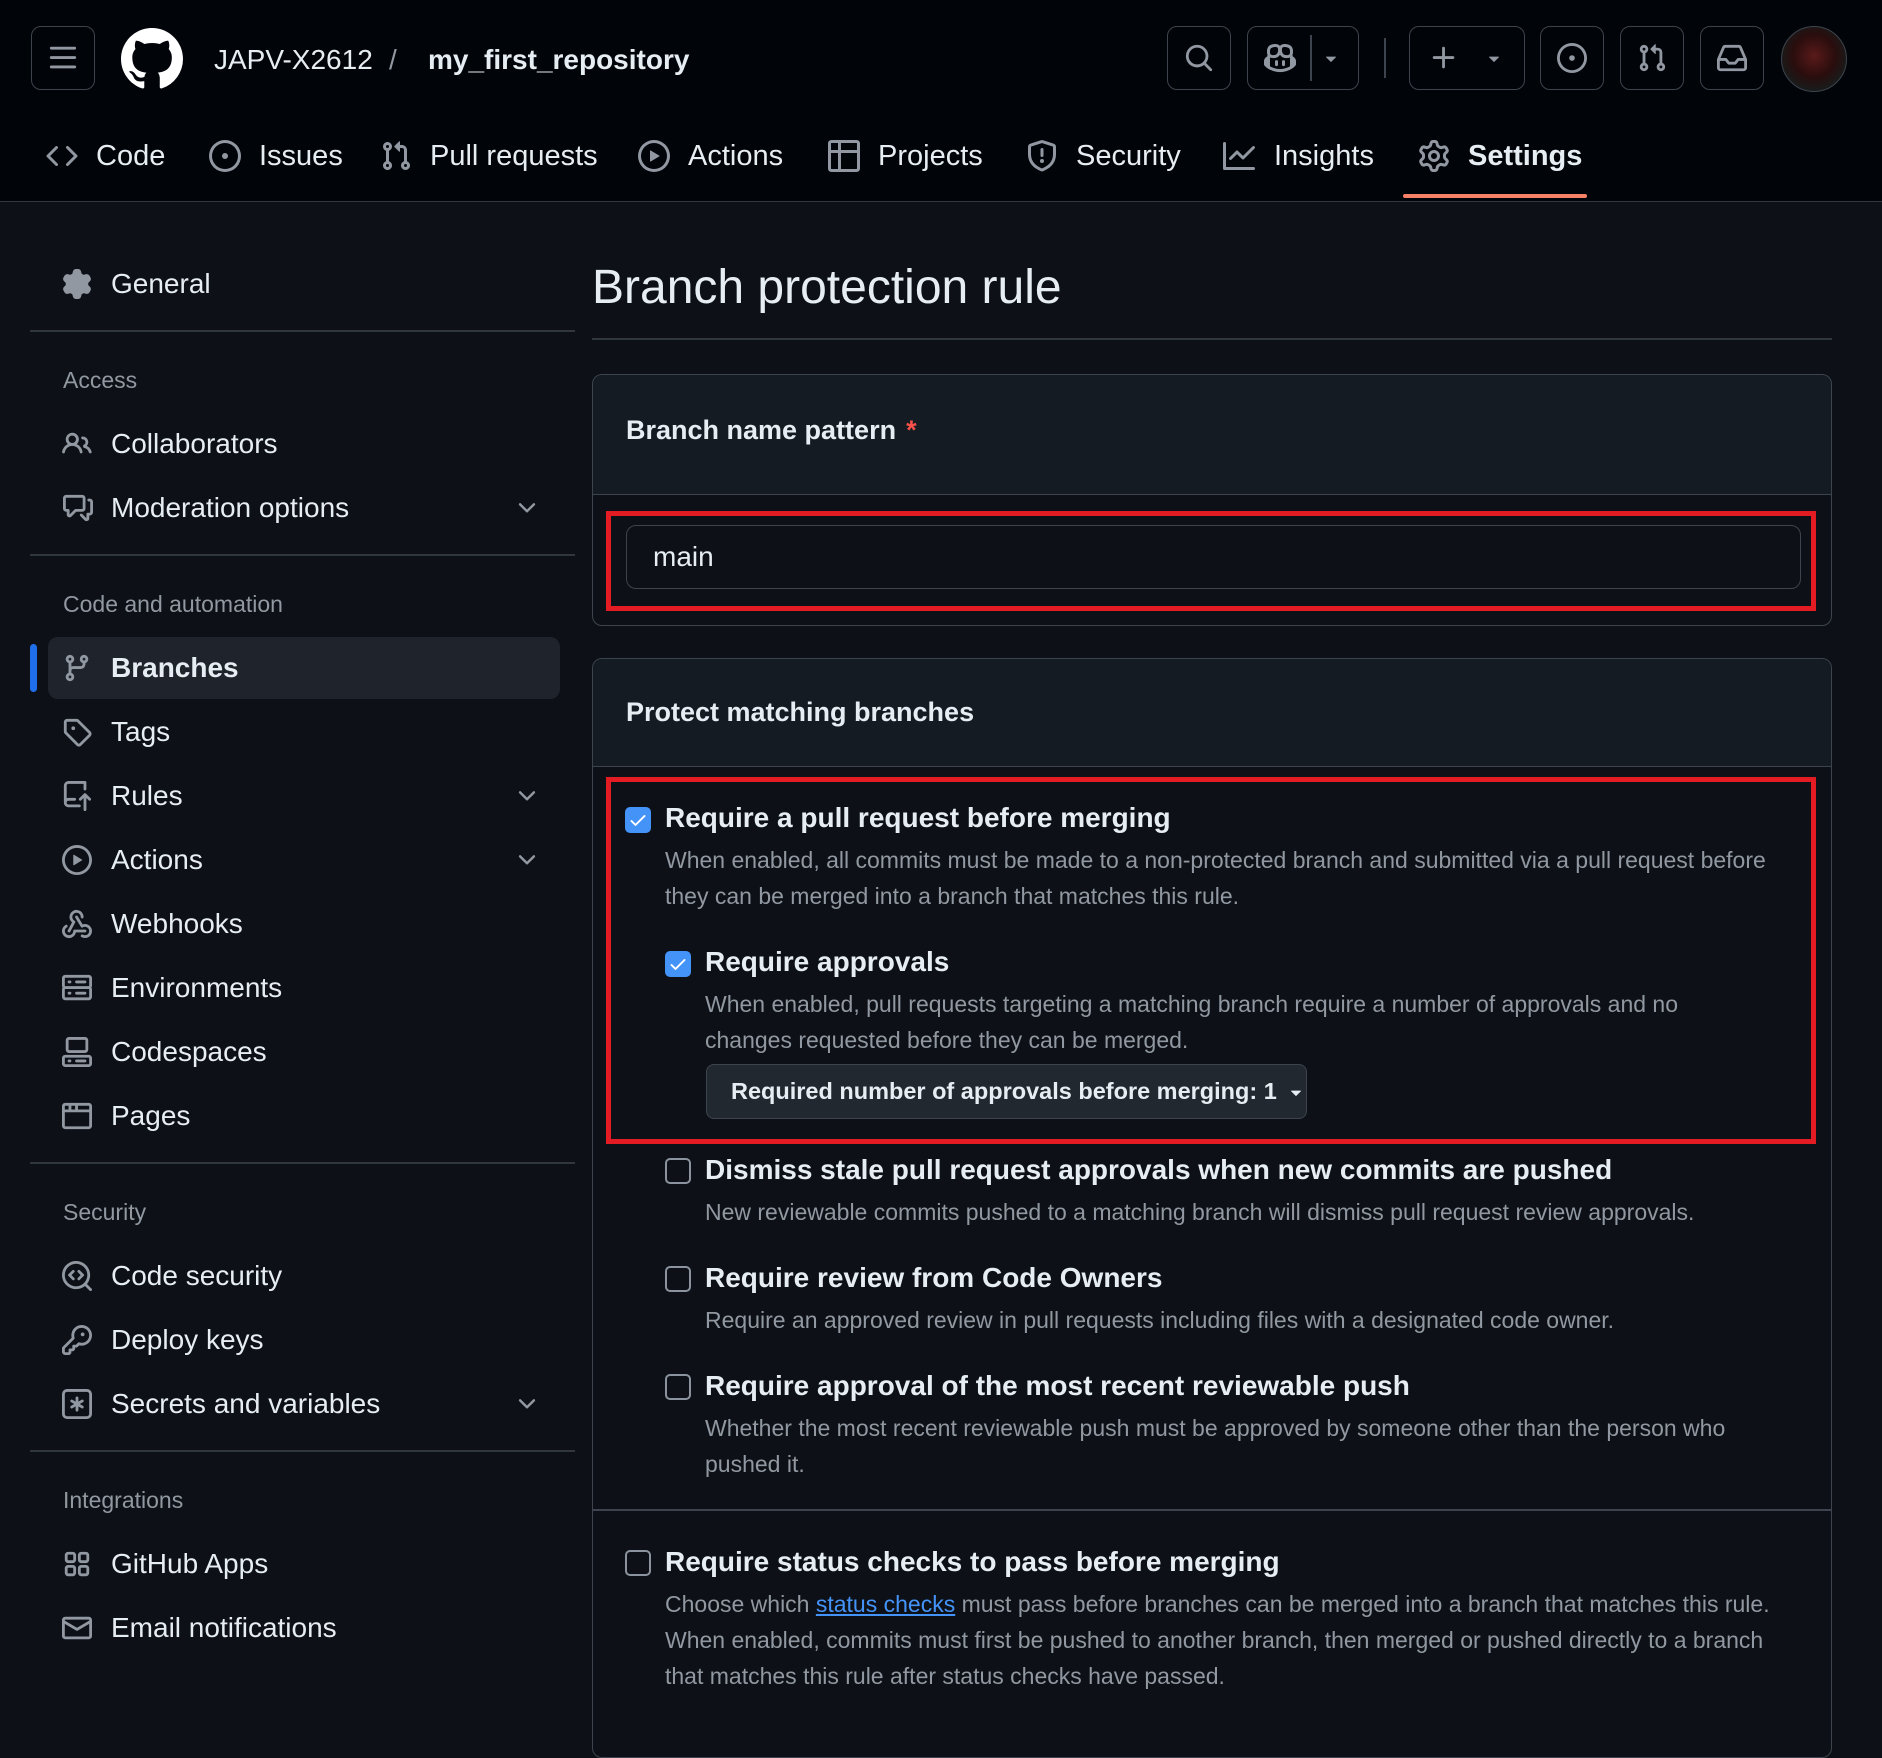 Image resolution: width=1882 pixels, height=1758 pixels. What do you see at coordinates (1385, 58) in the screenshot?
I see `header-divider` at bounding box center [1385, 58].